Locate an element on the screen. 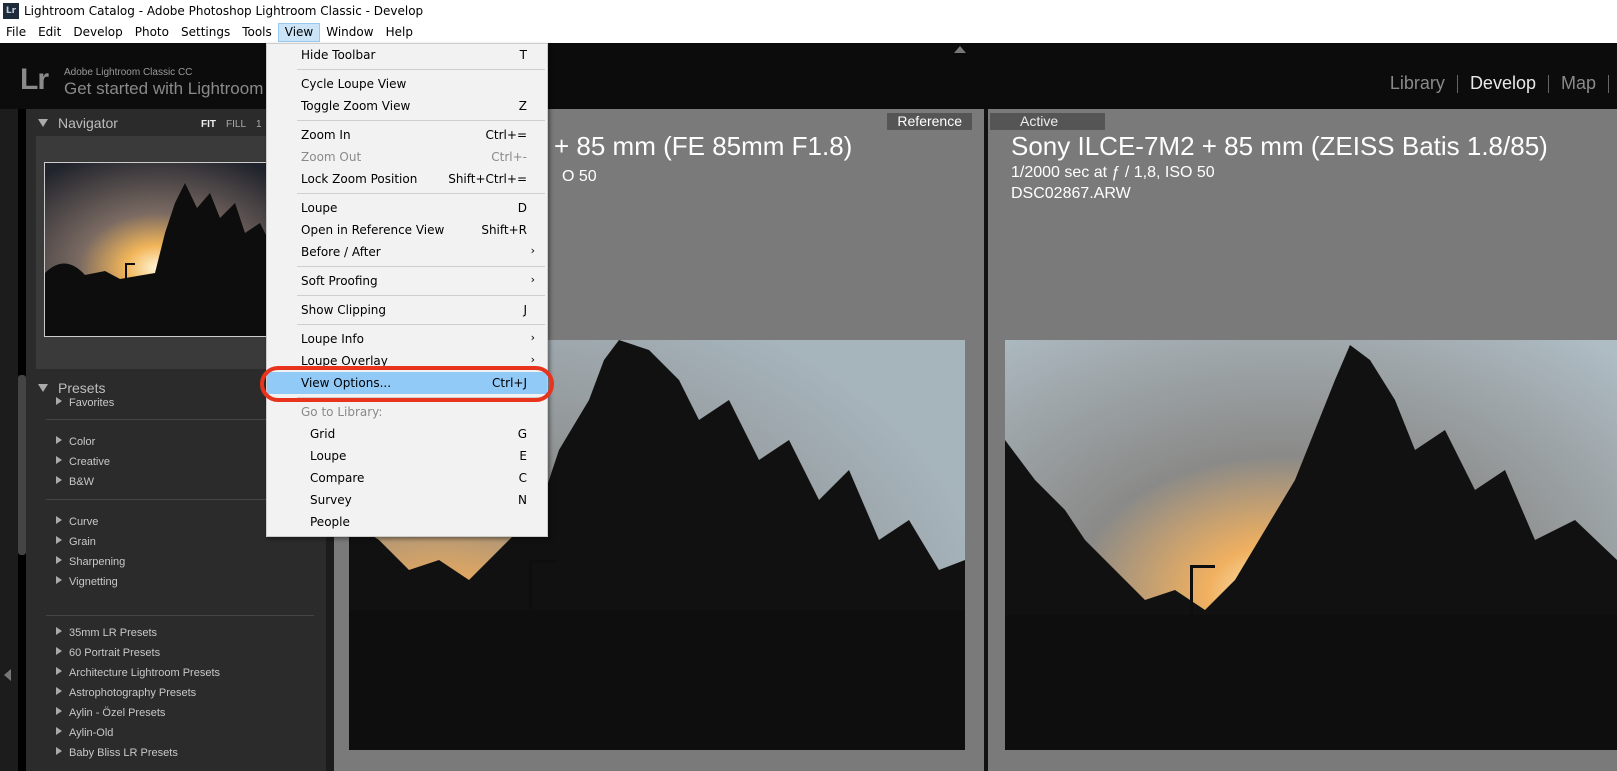 The width and height of the screenshot is (1617, 771). preset-group-label: 35mm LR Presets is located at coordinates (113, 633).